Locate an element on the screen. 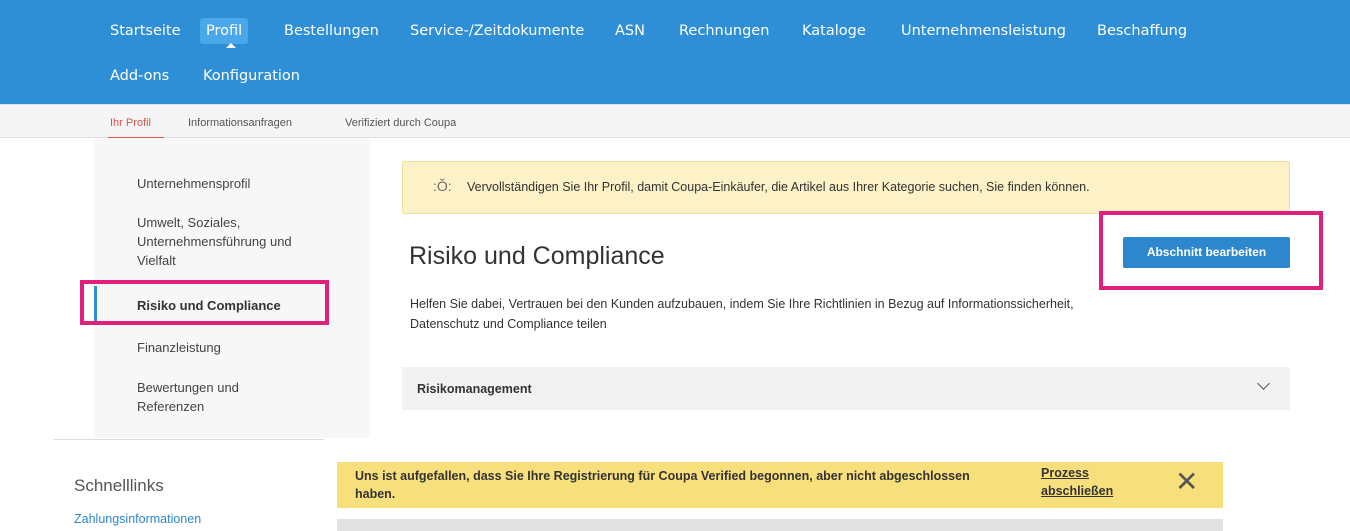 Image resolution: width=1350 pixels, height=531 pixels. clipped-content is located at coordinates (740, 436).